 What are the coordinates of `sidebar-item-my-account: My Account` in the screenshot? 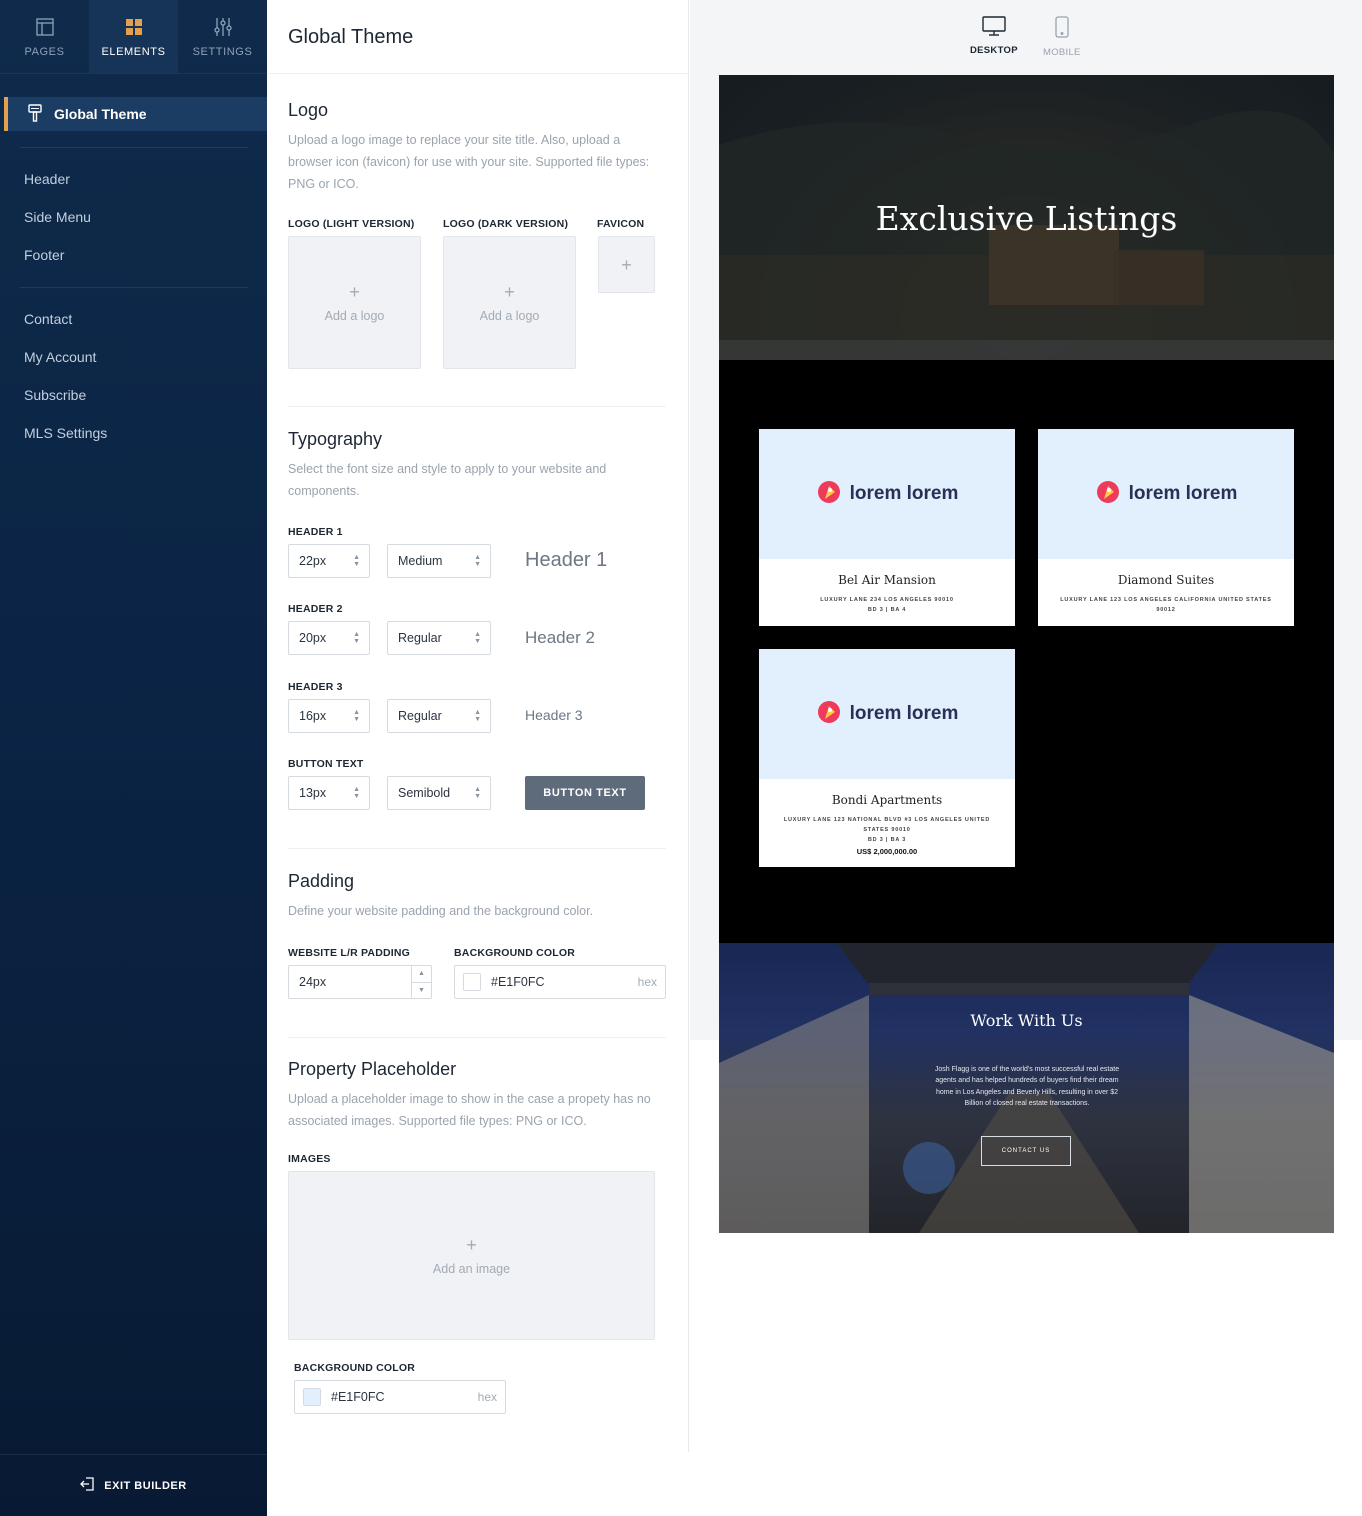 It's located at (136, 357).